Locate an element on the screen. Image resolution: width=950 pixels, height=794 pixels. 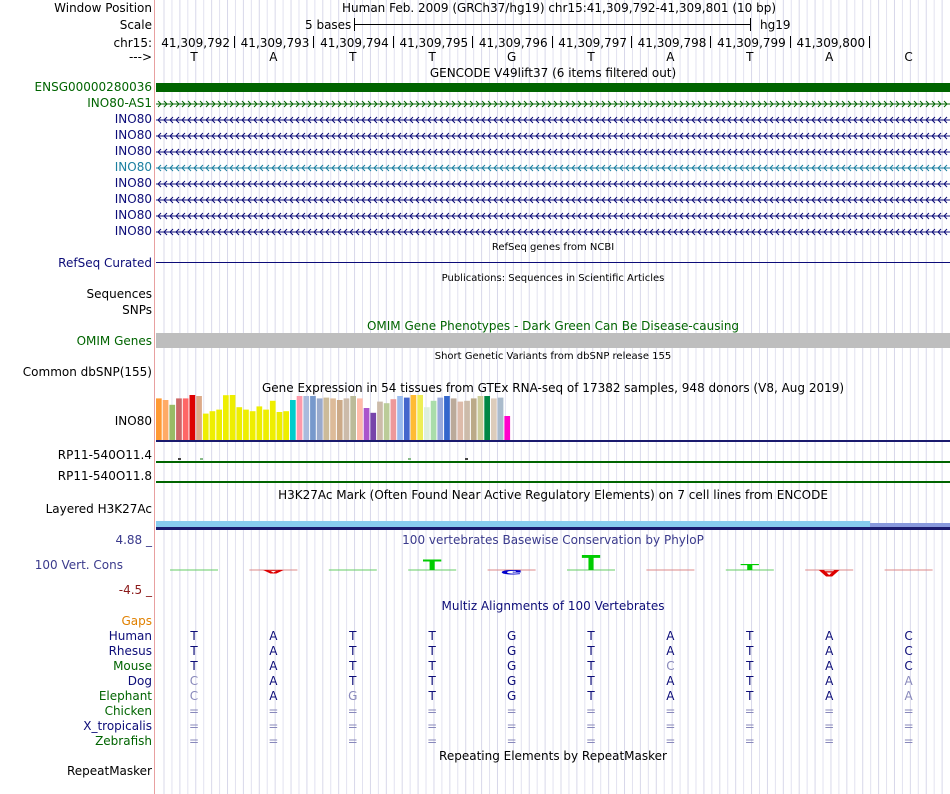
gtex-bar-chart is located at coordinates (553, 420).